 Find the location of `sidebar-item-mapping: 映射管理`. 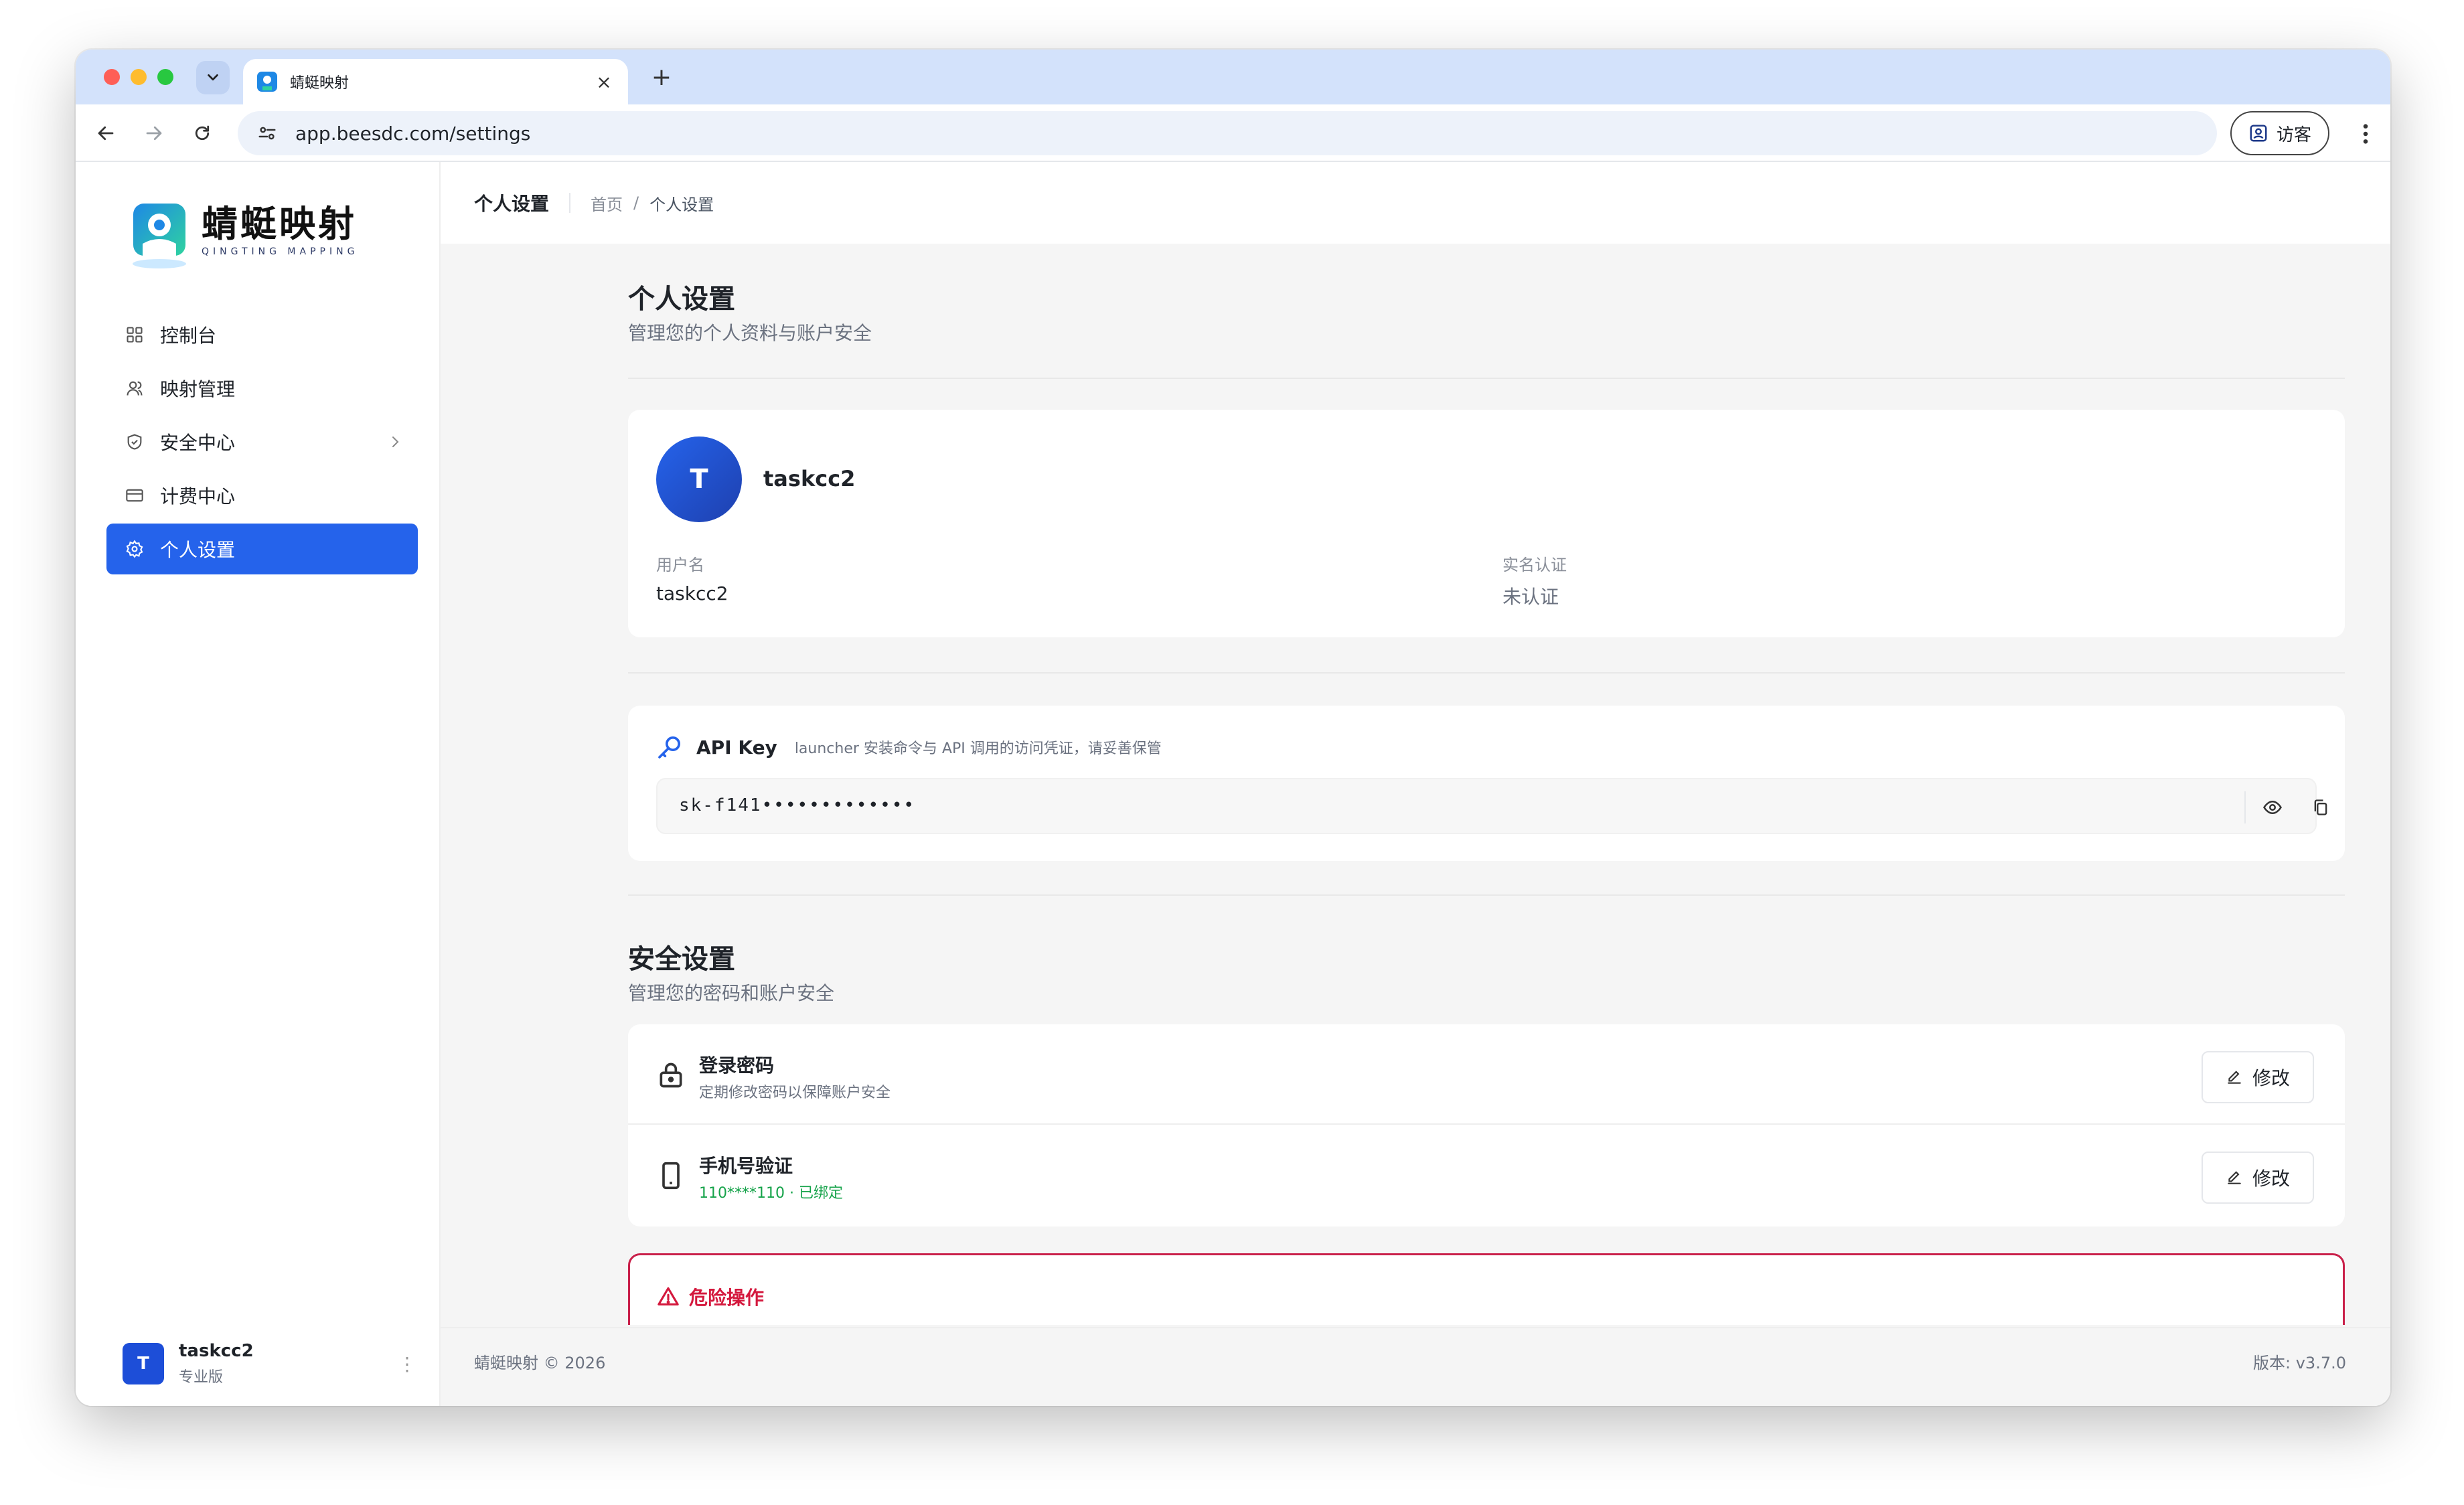

sidebar-item-mapping: 映射管理 is located at coordinates (262, 388).